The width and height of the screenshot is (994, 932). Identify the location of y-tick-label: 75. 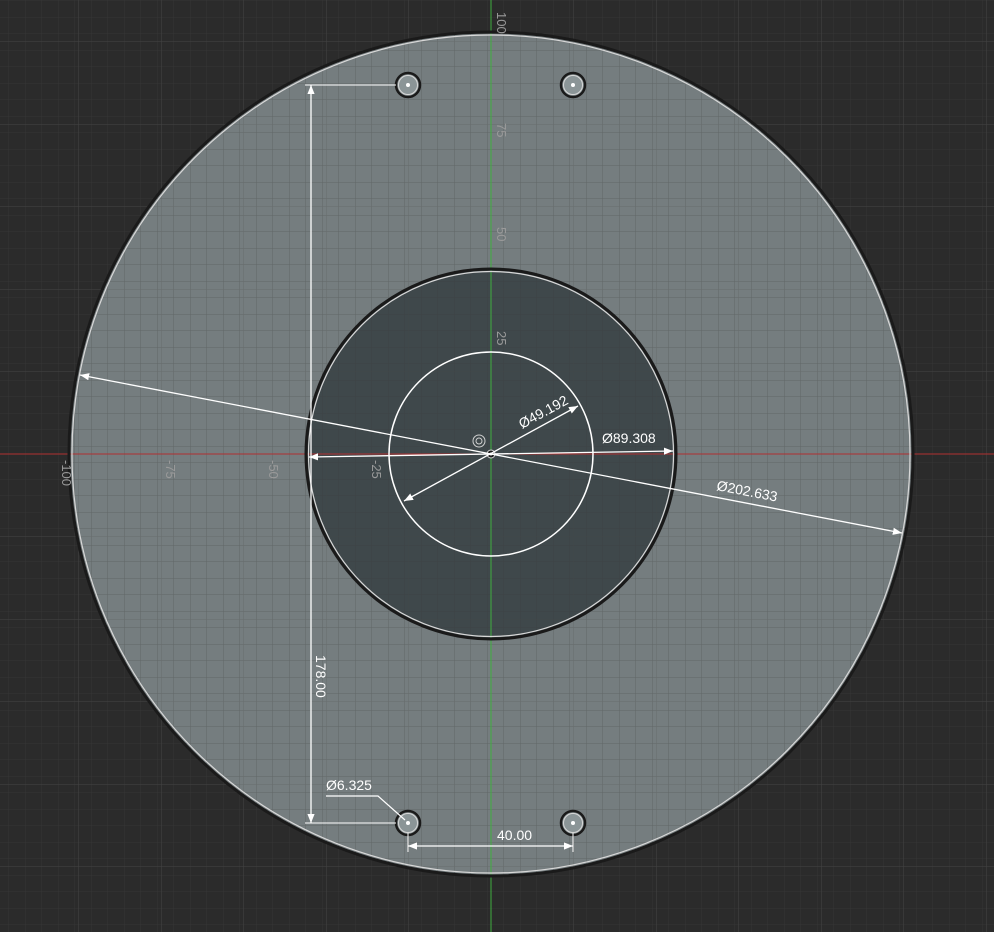
(501, 130).